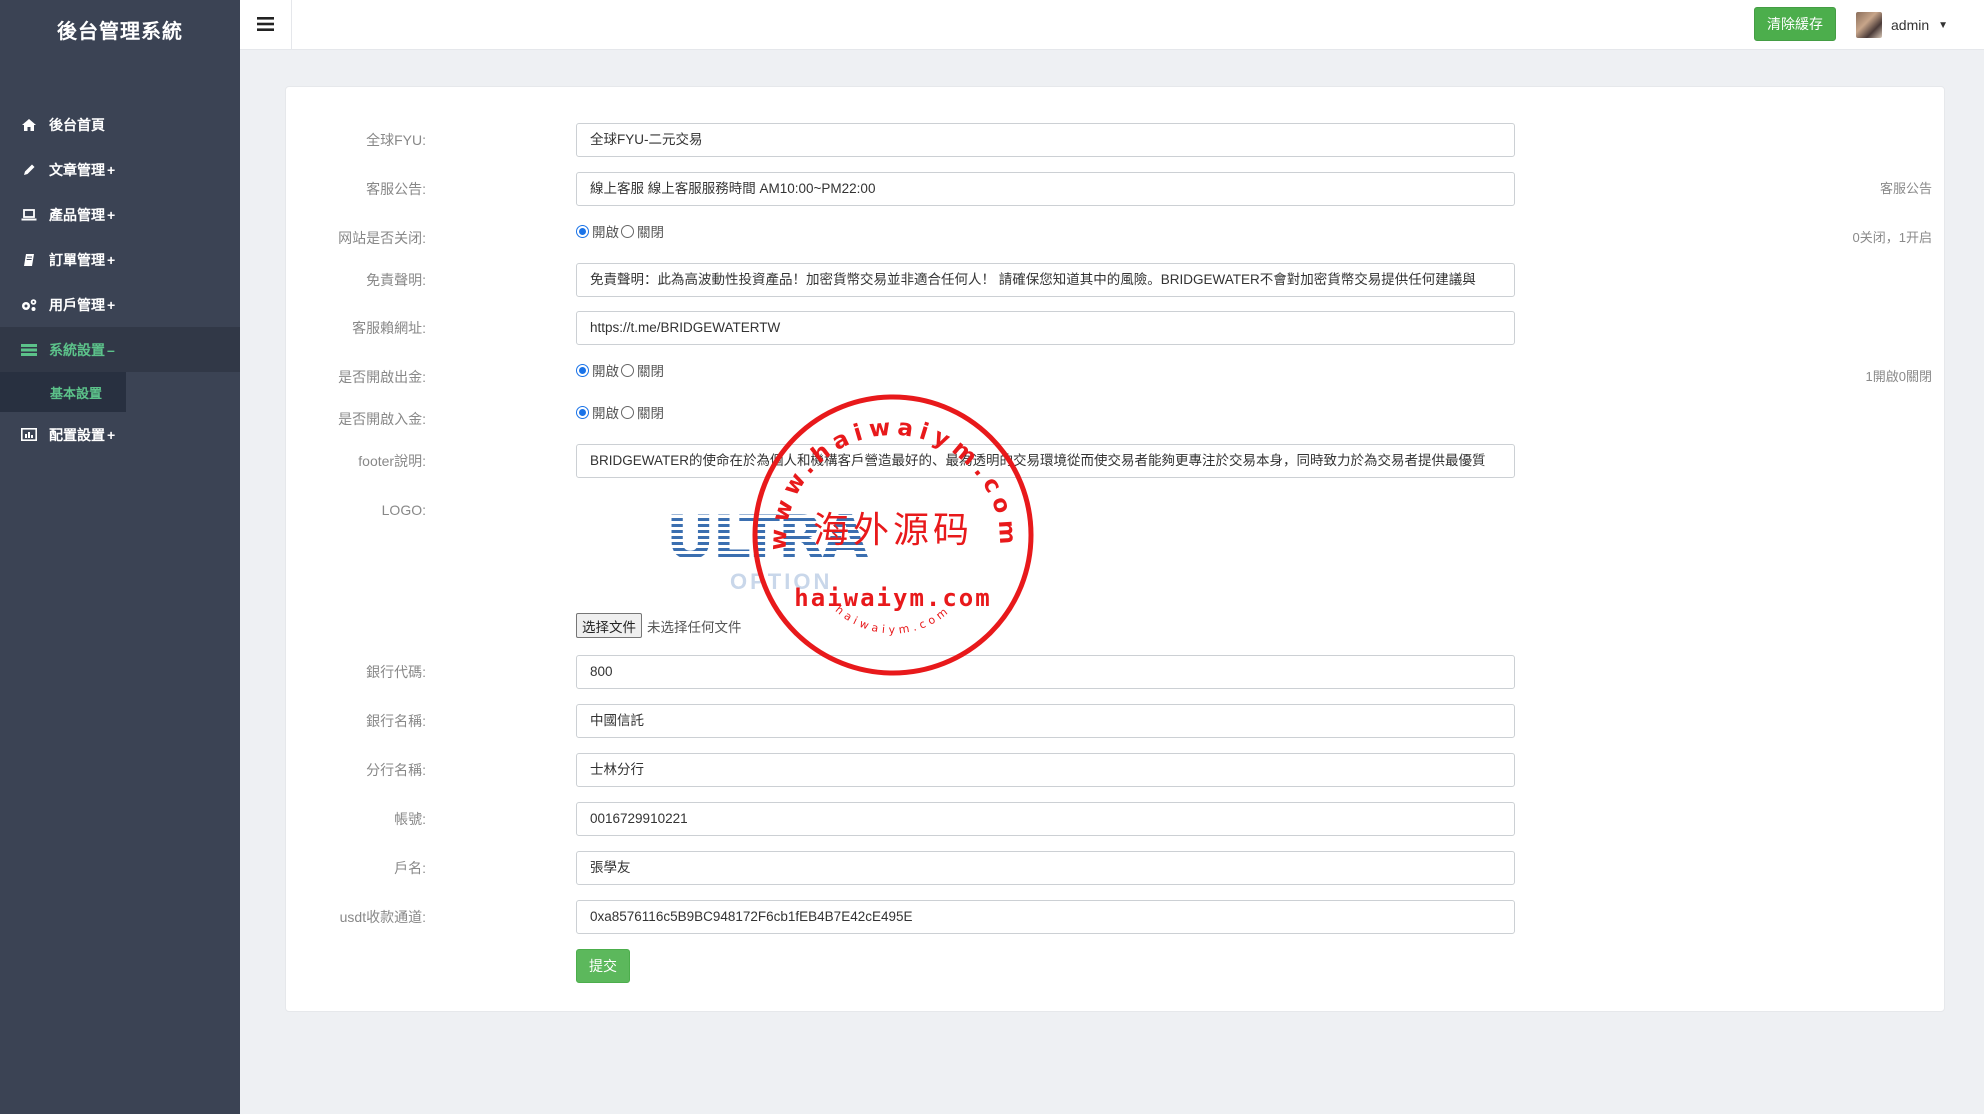  I want to click on app-title: 後台管理系統, so click(120, 31).